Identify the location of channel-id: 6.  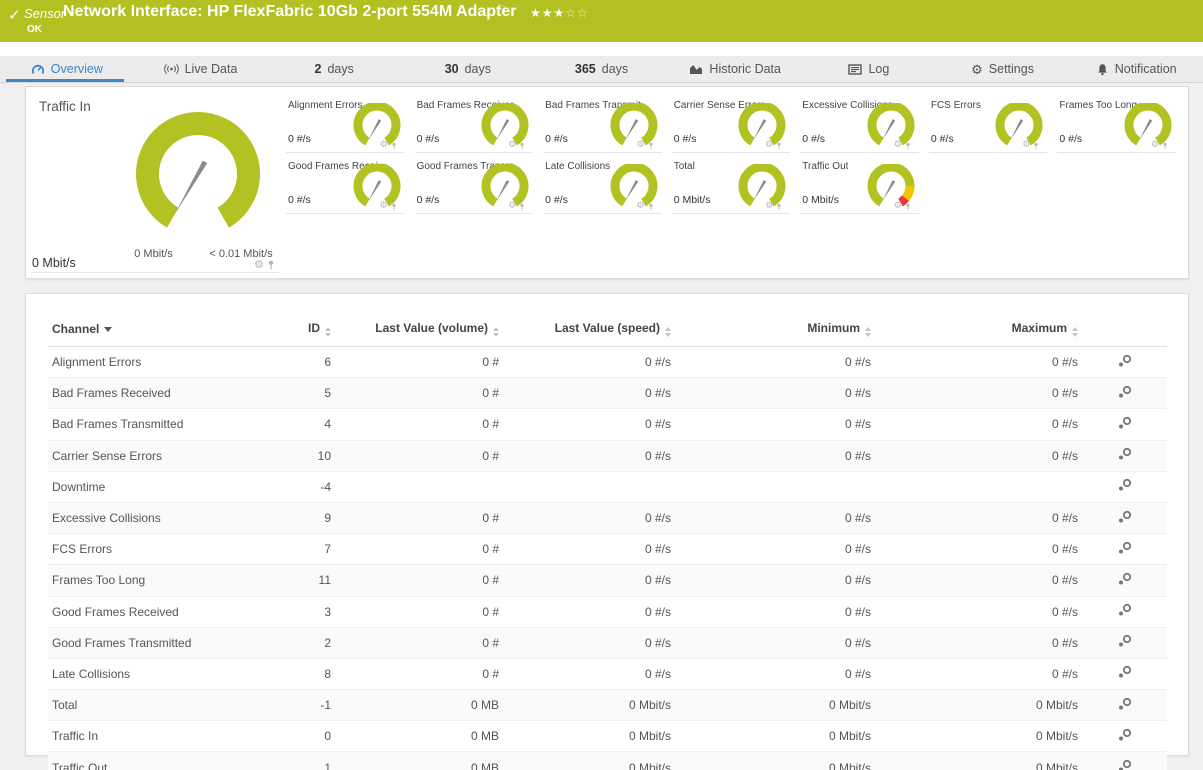
(304, 362).